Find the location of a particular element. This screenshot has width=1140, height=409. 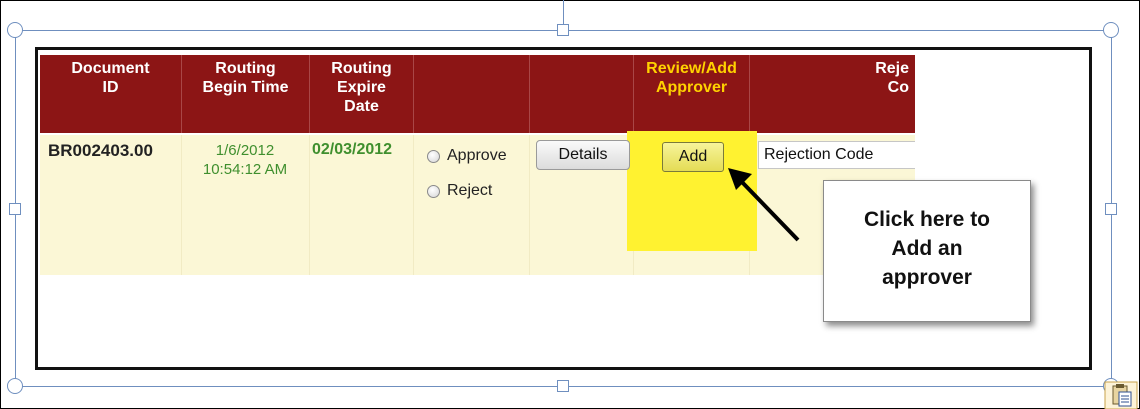

pointer-arrow is located at coordinates (764, 205).